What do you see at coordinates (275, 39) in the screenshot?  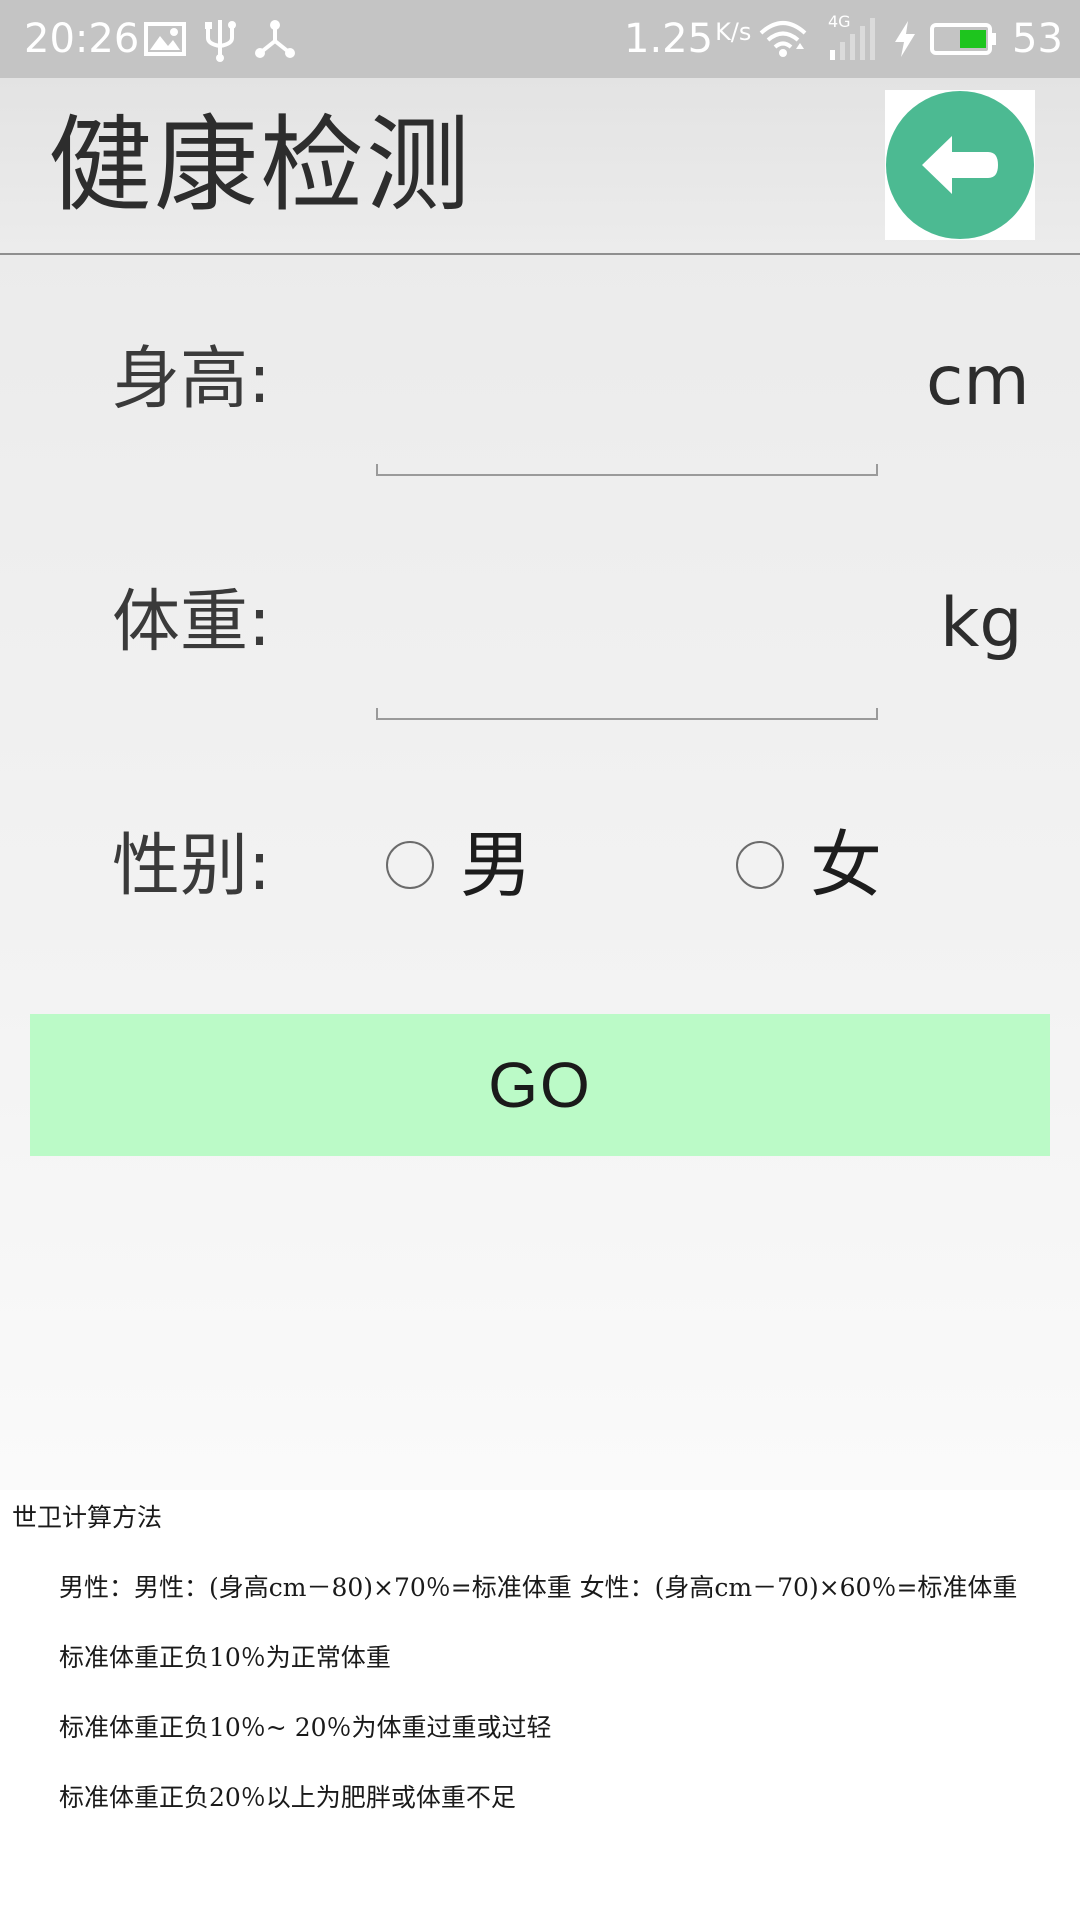 I see `share-hub-icon` at bounding box center [275, 39].